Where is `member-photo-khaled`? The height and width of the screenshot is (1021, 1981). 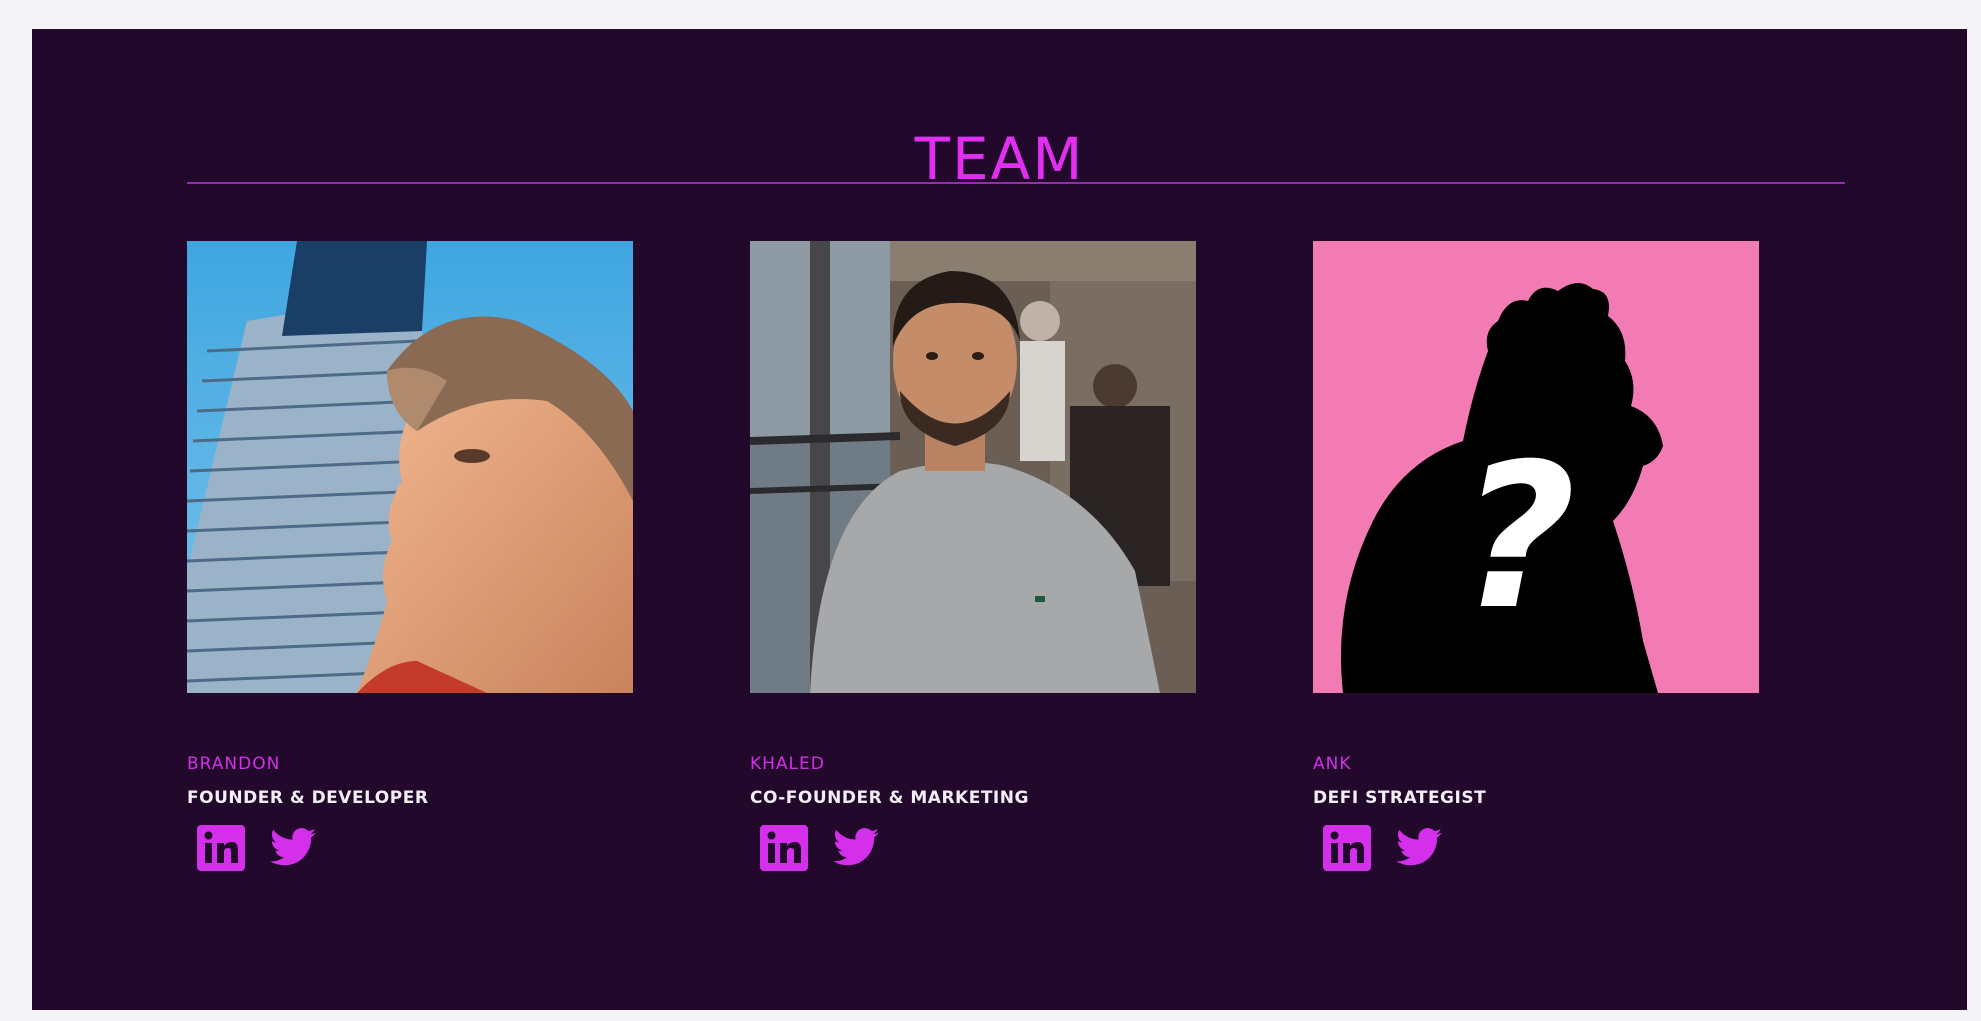 member-photo-khaled is located at coordinates (973, 467).